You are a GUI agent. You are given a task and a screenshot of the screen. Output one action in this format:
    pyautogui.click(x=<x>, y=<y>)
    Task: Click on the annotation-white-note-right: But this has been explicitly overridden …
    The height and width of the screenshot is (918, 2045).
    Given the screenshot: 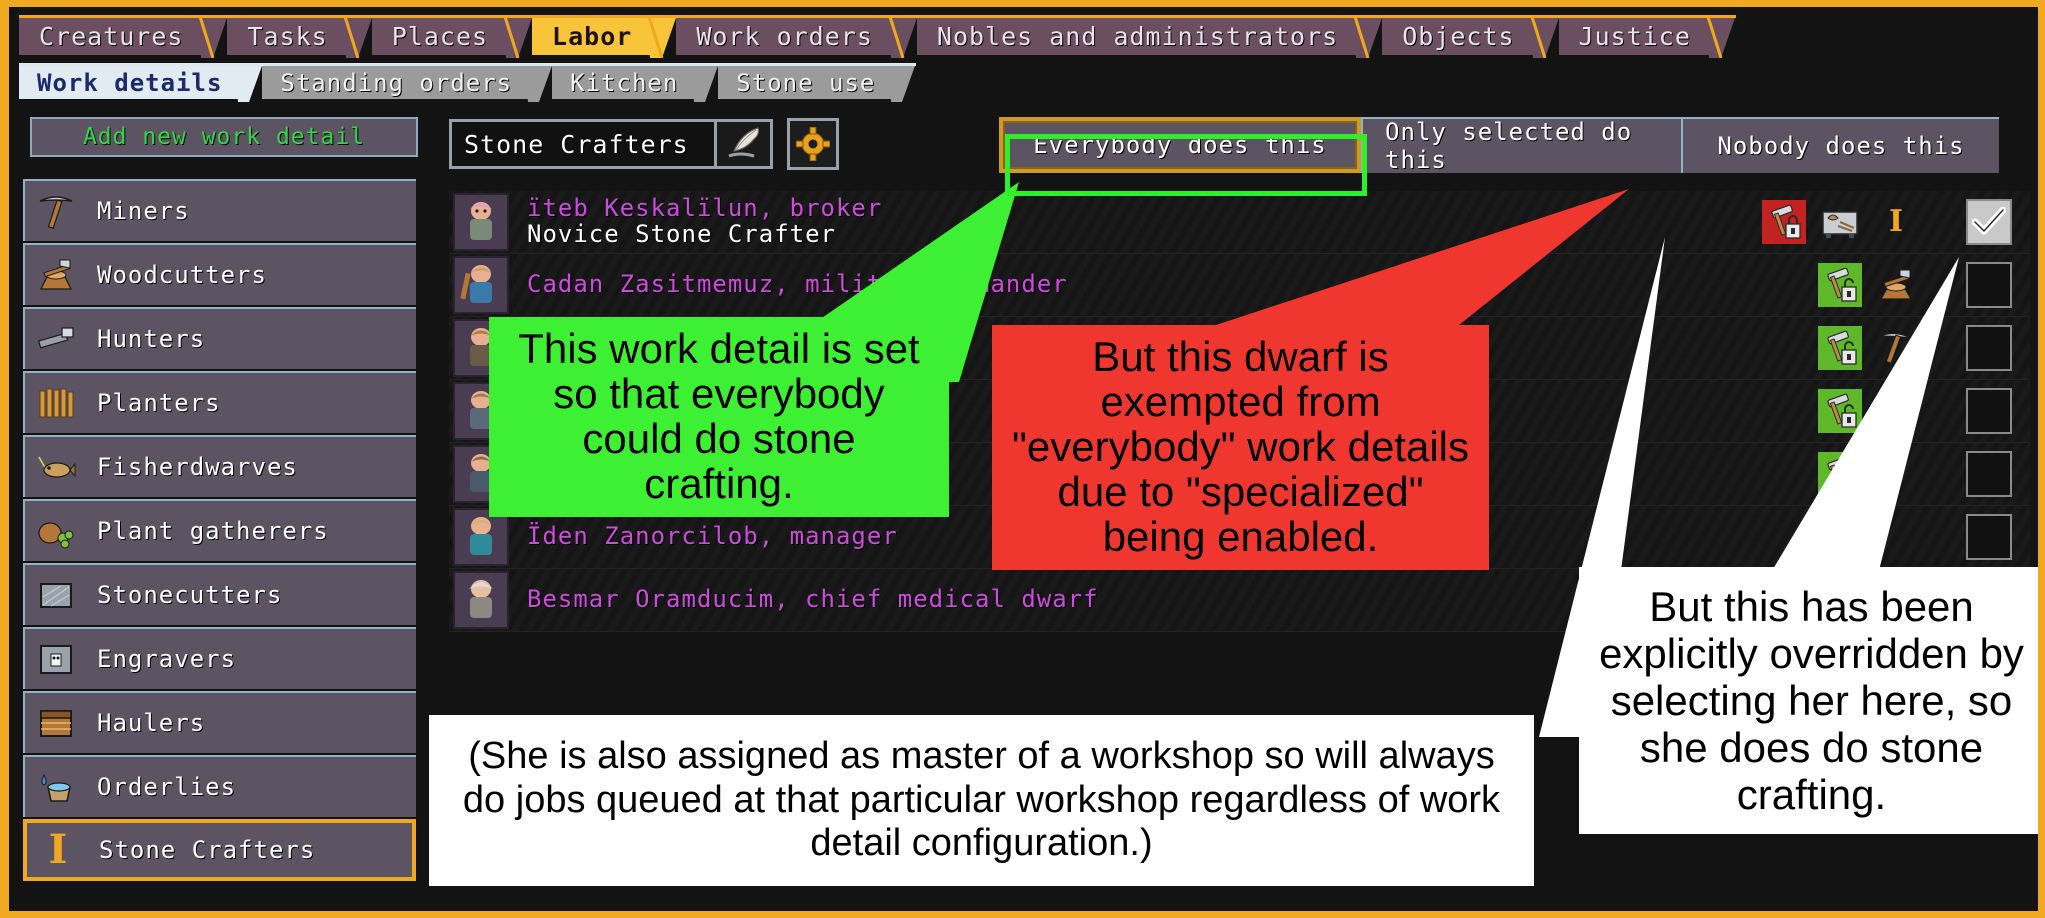 What is the action you would take?
    pyautogui.click(x=1808, y=701)
    